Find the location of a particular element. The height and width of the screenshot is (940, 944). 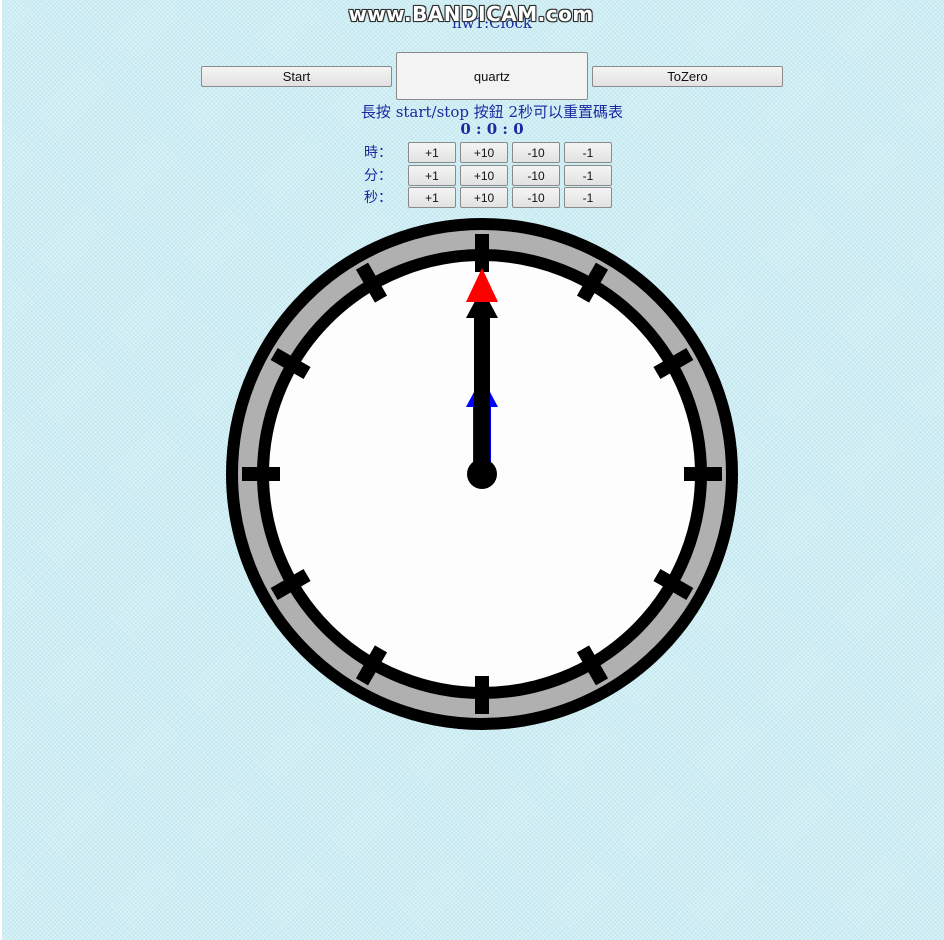

second-plus10-button: +10 is located at coordinates (484, 197).